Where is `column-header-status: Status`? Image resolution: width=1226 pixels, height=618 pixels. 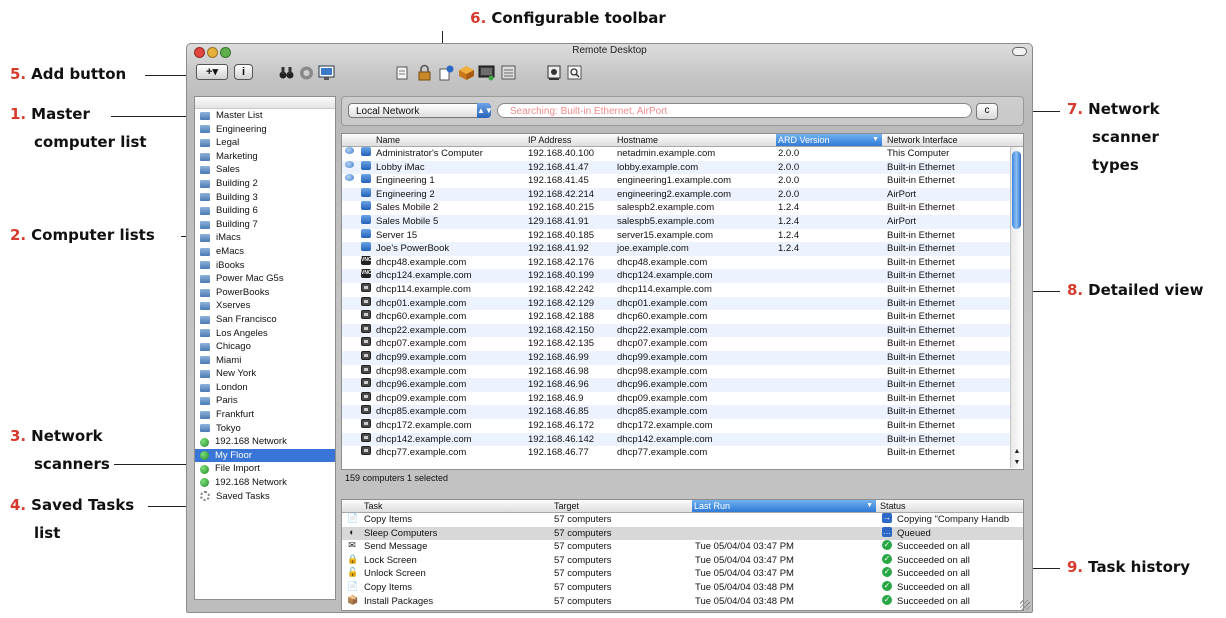
column-header-status: Status is located at coordinates (893, 506).